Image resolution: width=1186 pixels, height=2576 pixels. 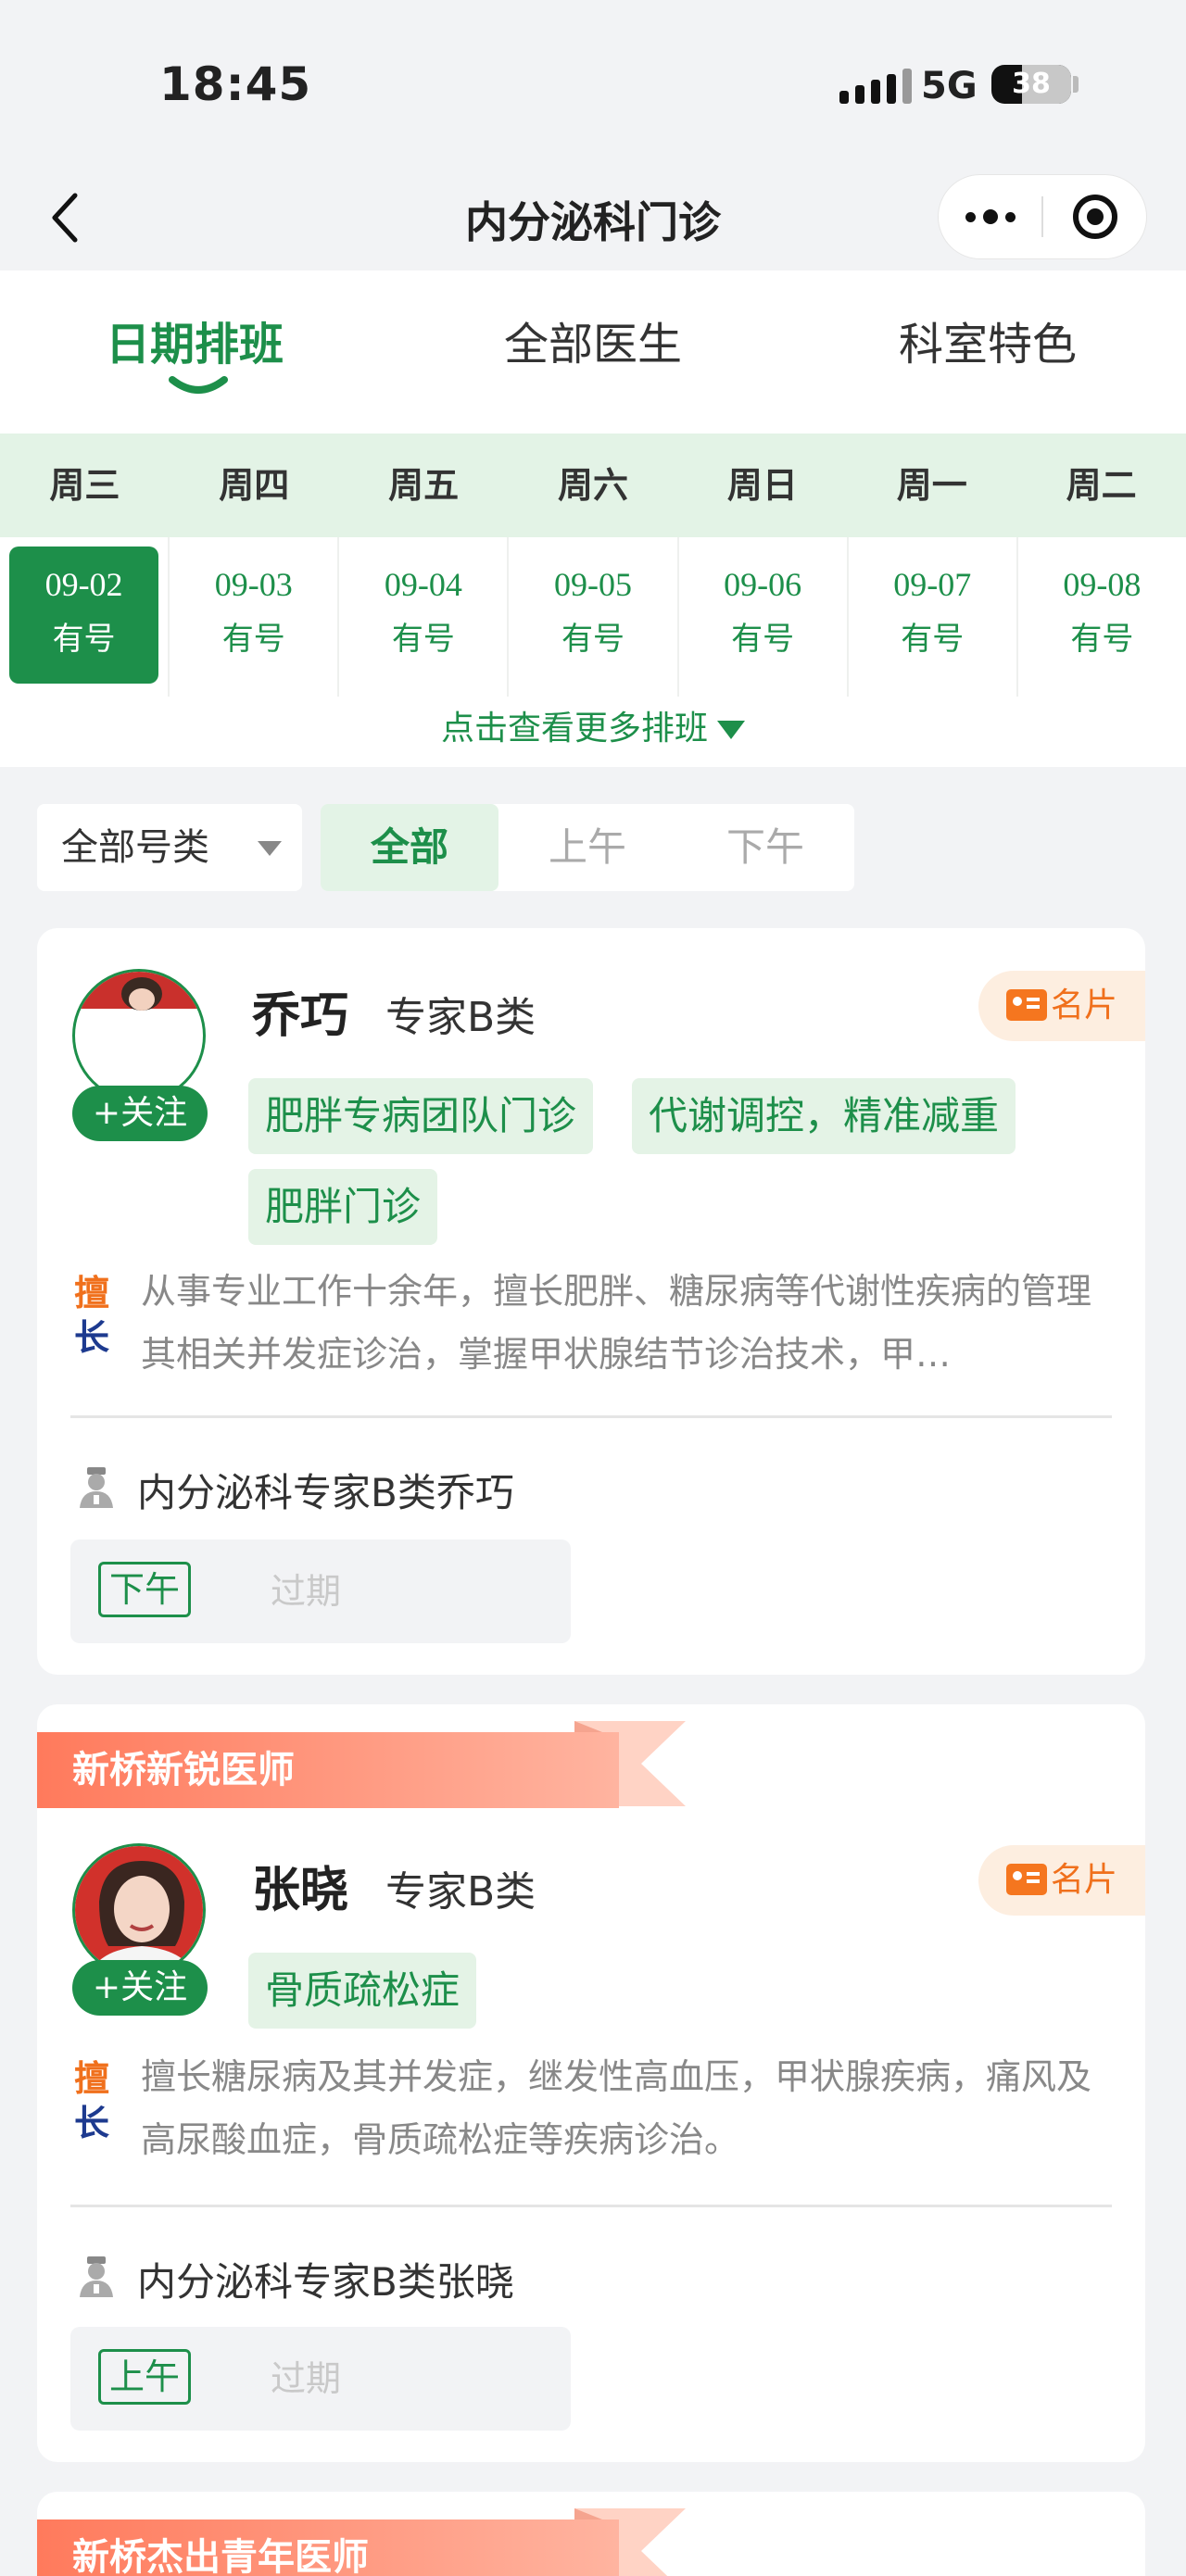 I want to click on more-schedule-label: 点击查看更多排班, so click(x=574, y=729).